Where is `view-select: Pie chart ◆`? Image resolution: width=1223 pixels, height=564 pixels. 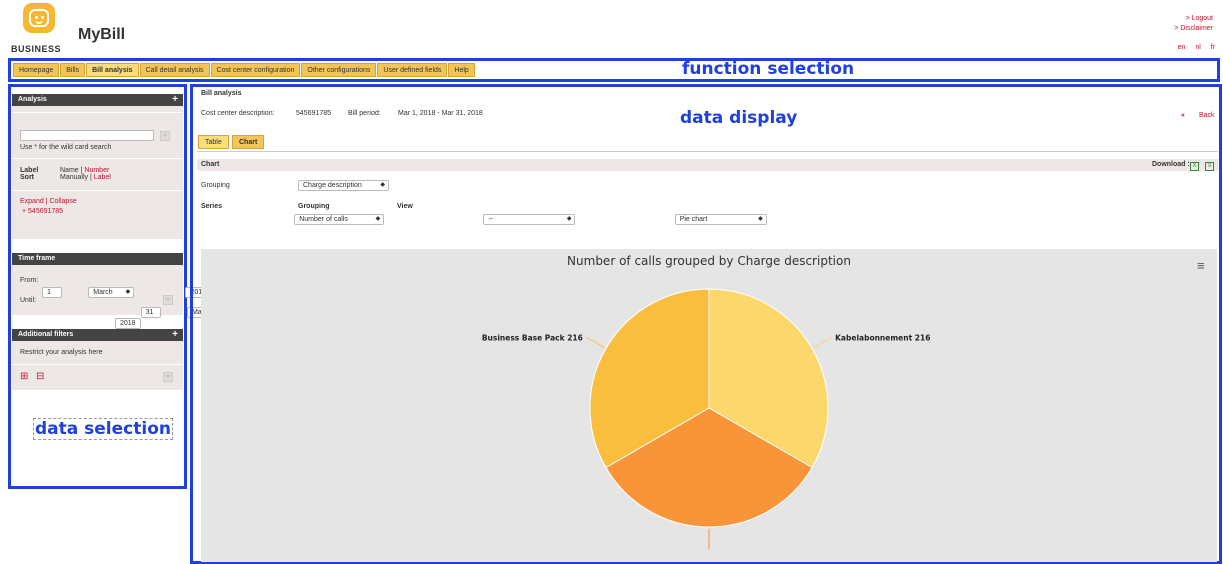 view-select: Pie chart ◆ is located at coordinates (720, 219).